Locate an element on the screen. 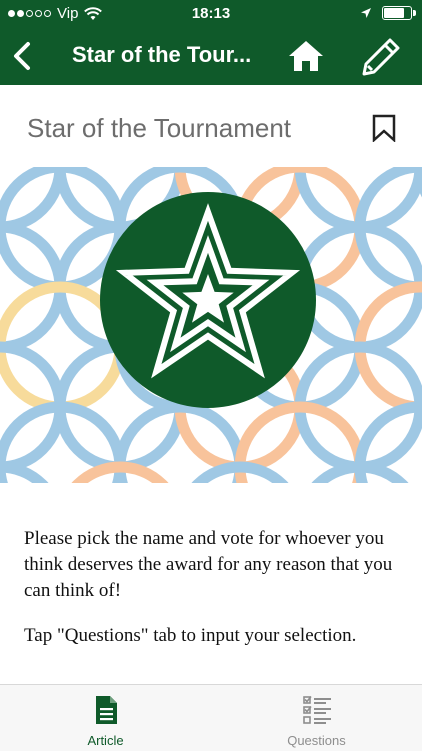 This screenshot has height=751, width=422. bookmark-icon is located at coordinates (384, 128).